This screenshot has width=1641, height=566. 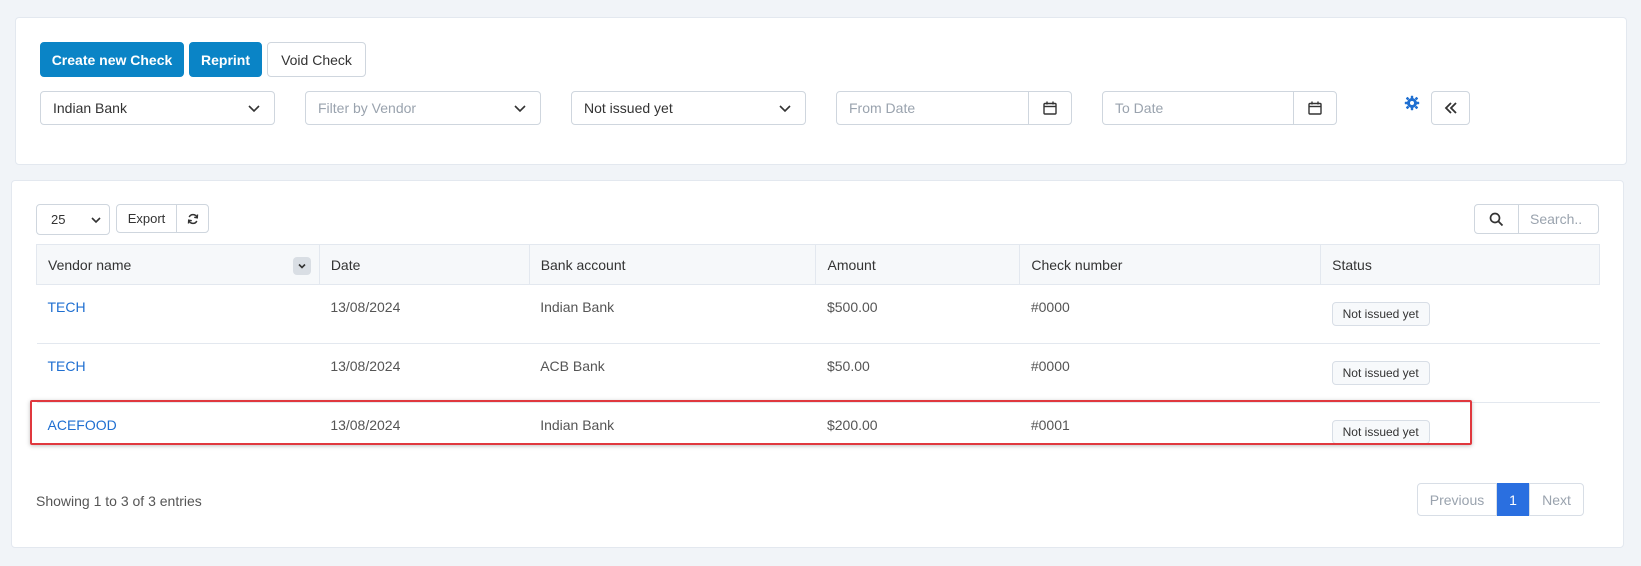 What do you see at coordinates (178, 432) in the screenshot?
I see `vendor-link: ACEFOOD` at bounding box center [178, 432].